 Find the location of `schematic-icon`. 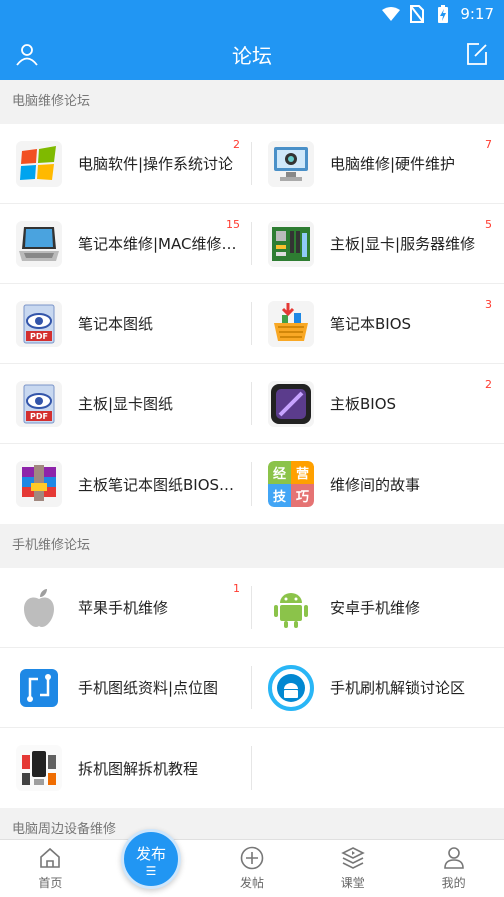

schematic-icon is located at coordinates (39, 688).